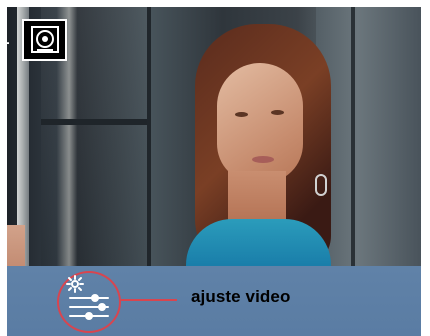  What do you see at coordinates (258, 243) in the screenshot?
I see `shirt` at bounding box center [258, 243].